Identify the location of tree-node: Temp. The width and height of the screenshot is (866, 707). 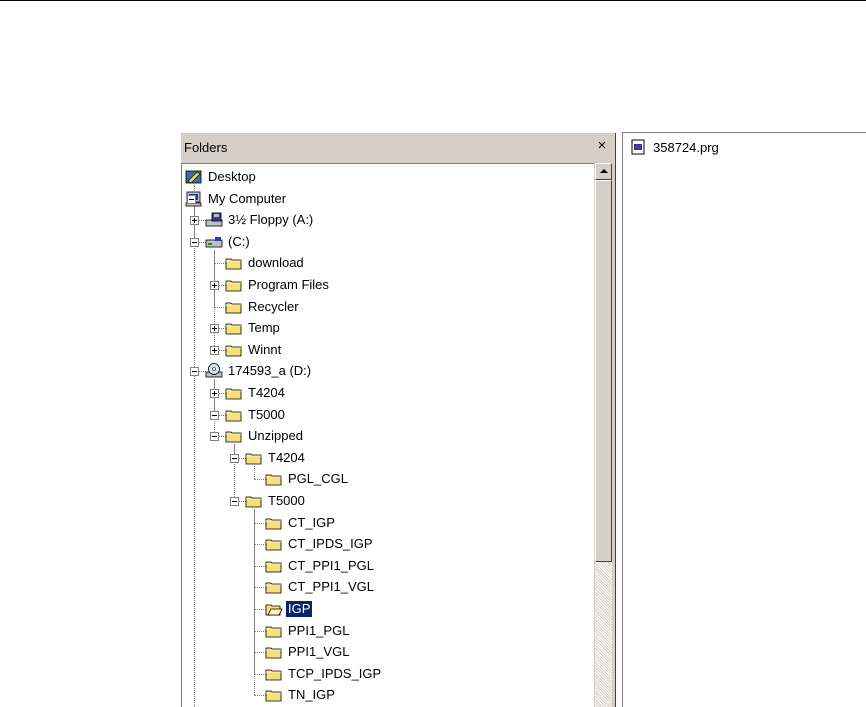
(253, 328).